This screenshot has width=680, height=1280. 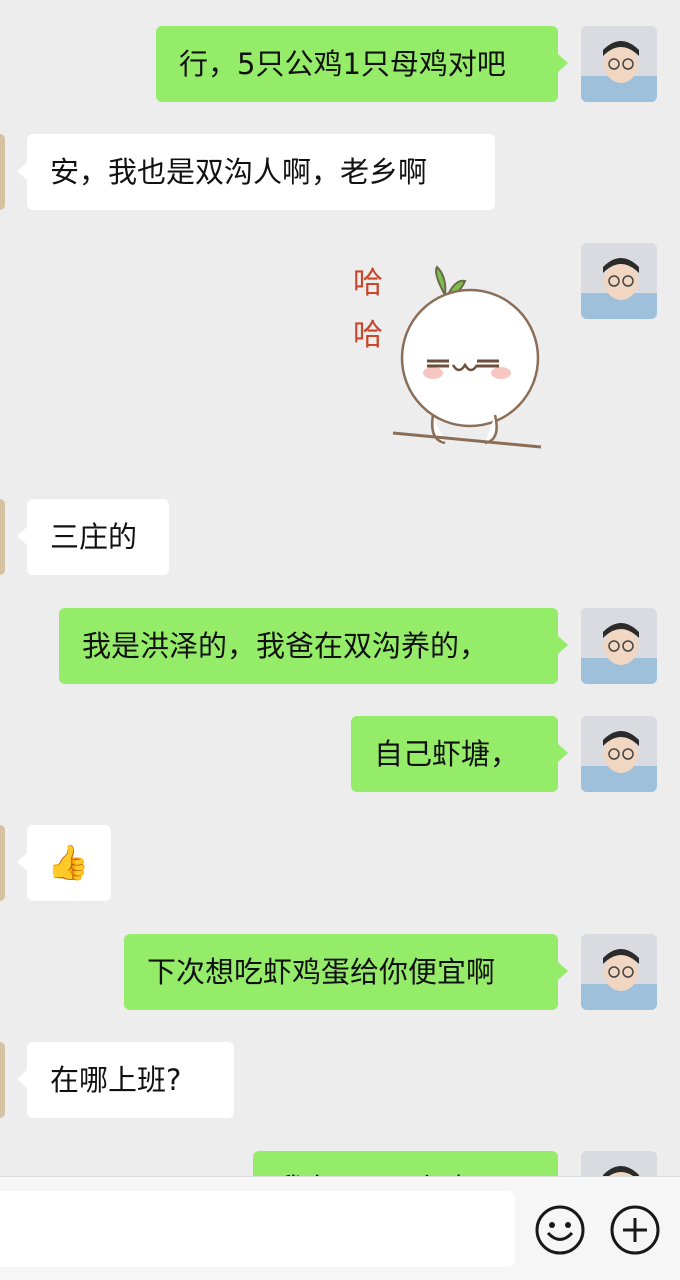 I want to click on message-bubble-incoming: 安，我也是双沟人啊，老乡啊, so click(x=256, y=172).